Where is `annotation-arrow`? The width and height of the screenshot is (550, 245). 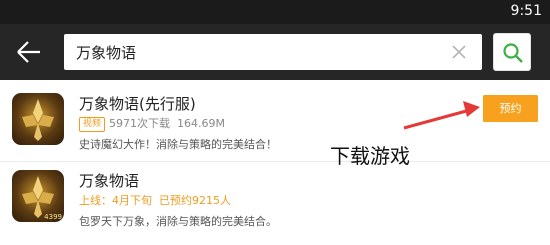 annotation-arrow is located at coordinates (441, 115).